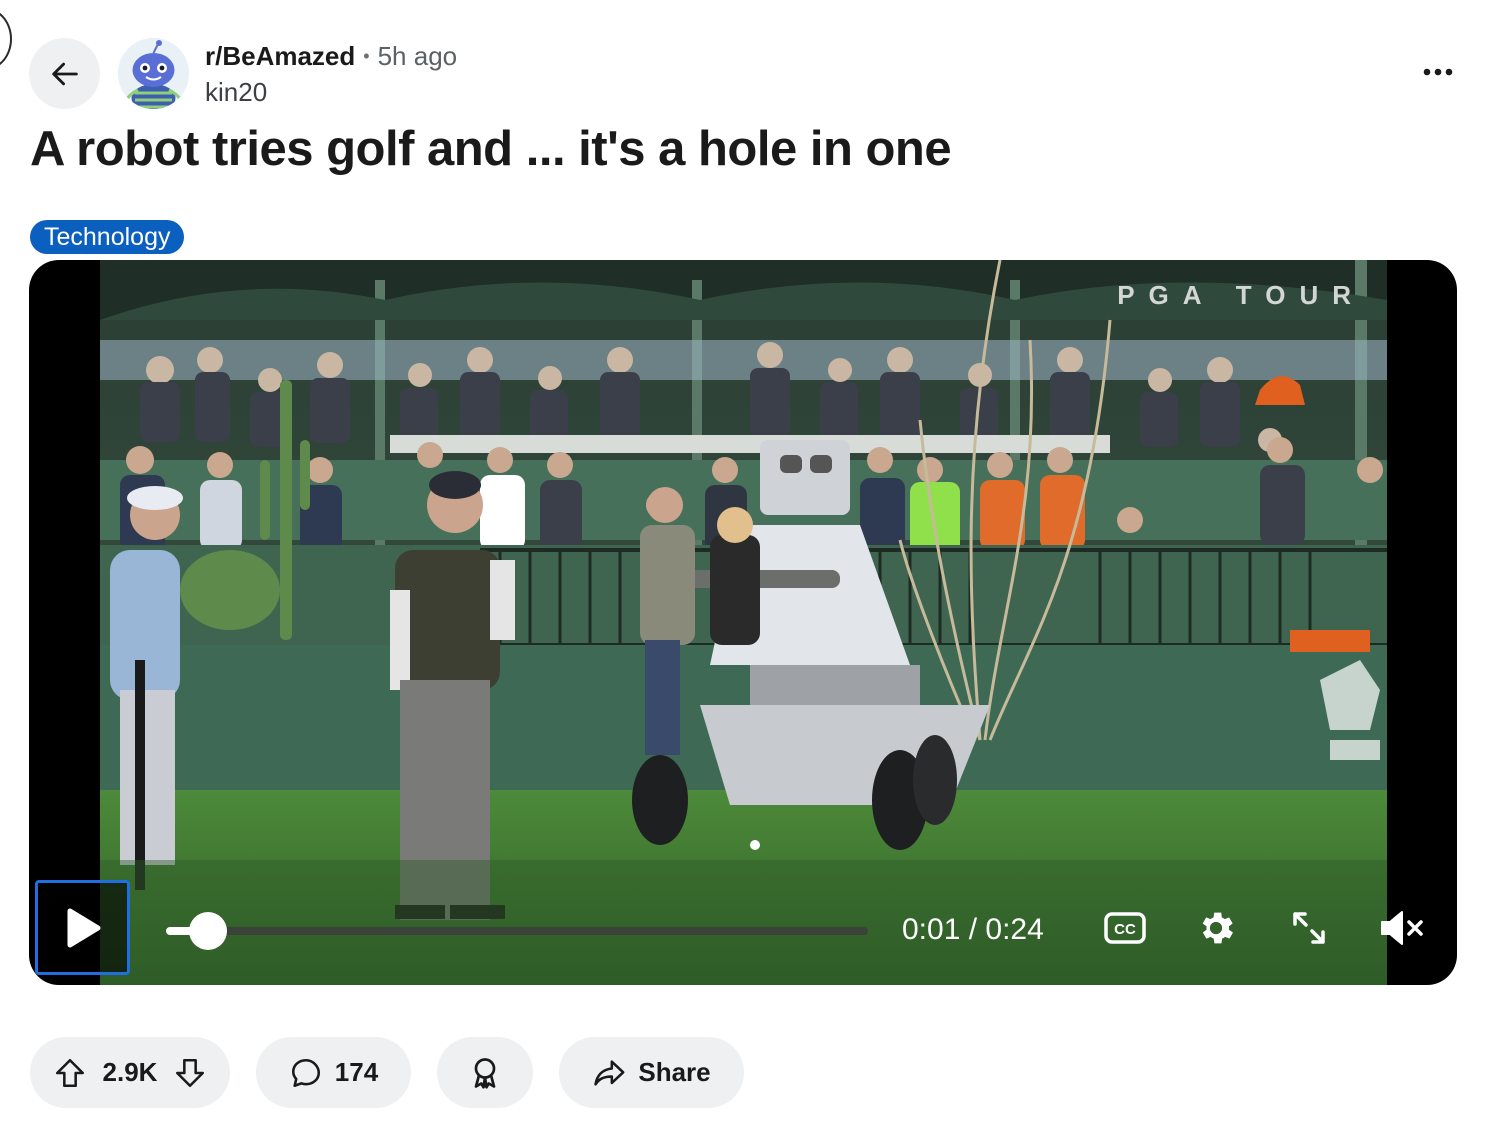  What do you see at coordinates (236, 92) in the screenshot?
I see `author-link: kin20` at bounding box center [236, 92].